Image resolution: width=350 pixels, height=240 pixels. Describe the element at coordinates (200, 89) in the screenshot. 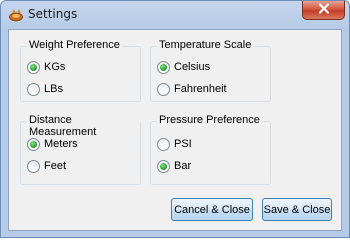

I see `radio-label: Fahrenheit` at that location.